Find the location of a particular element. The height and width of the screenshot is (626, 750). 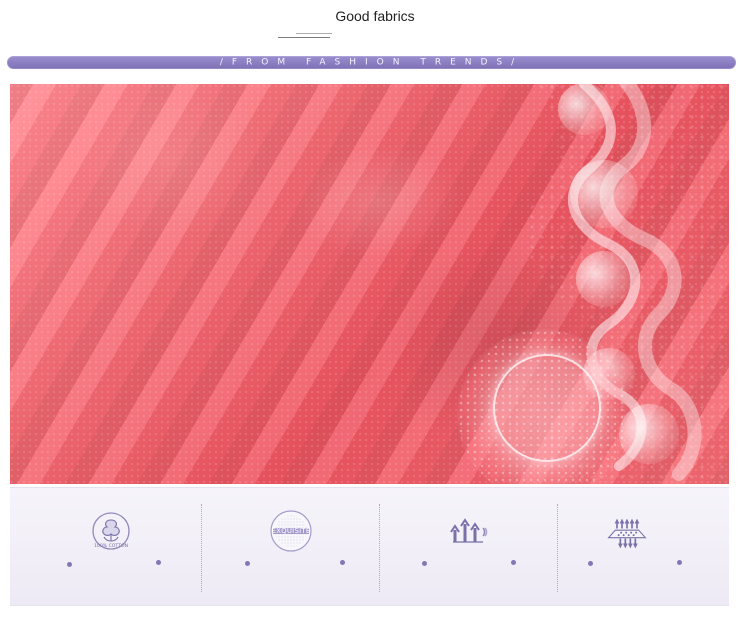

feature-cotton: 100% COTTON is located at coordinates (111, 531).